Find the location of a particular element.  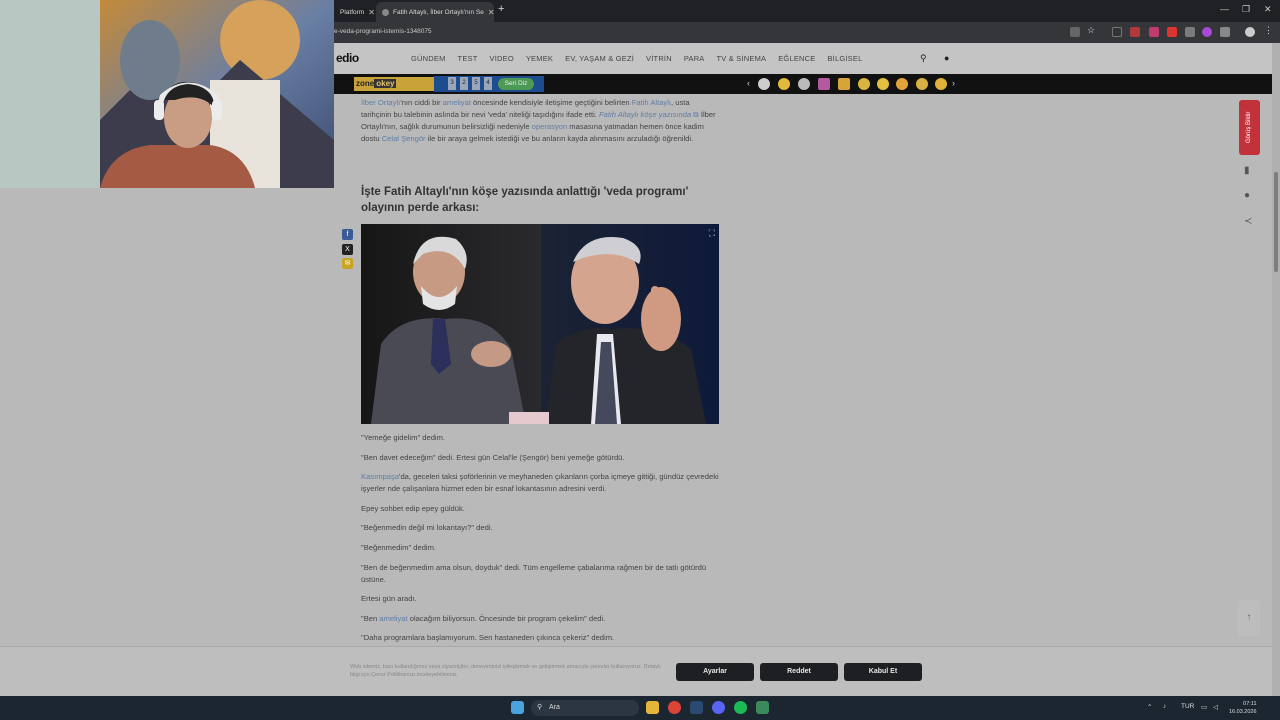

maximize-icon: ❐ is located at coordinates (1246, 9).